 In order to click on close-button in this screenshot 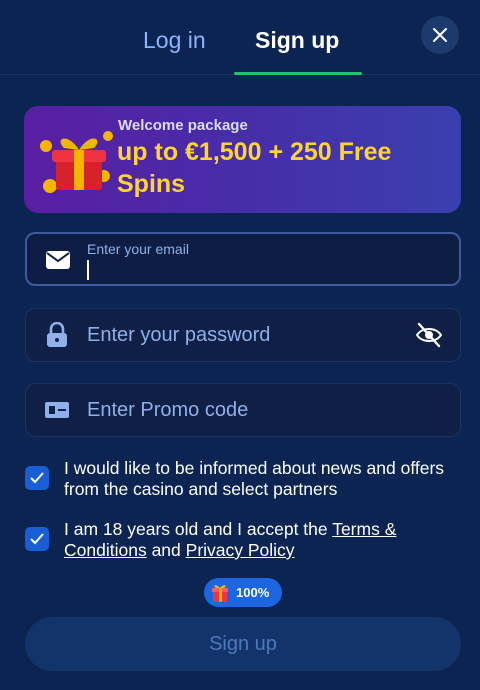, I will do `click(440, 35)`.